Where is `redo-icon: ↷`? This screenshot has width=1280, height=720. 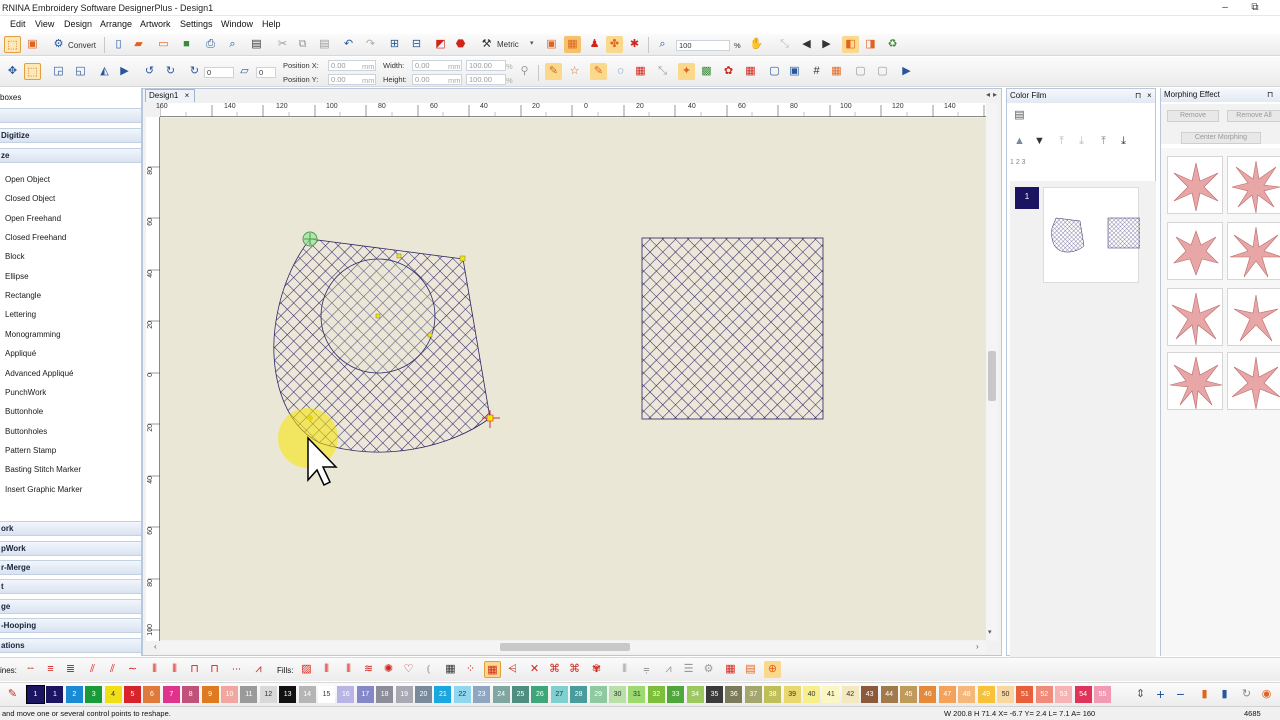 redo-icon: ↷ is located at coordinates (370, 44).